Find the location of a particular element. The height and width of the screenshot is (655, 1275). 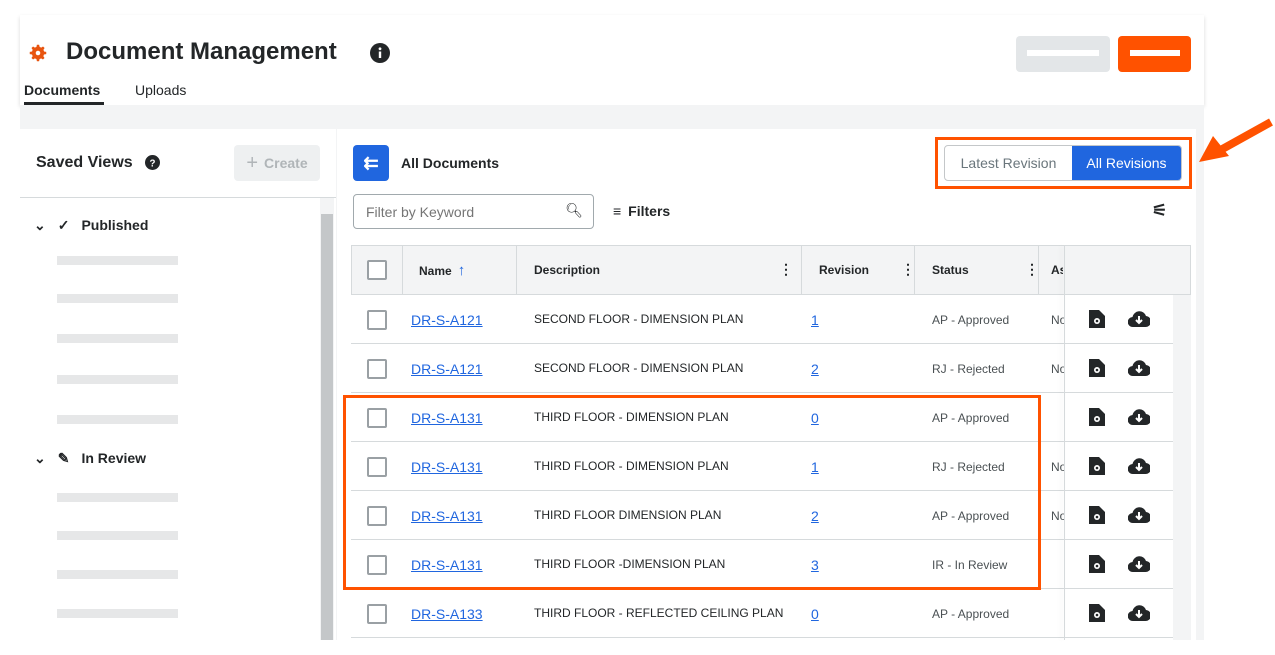

plus-icon: + is located at coordinates (252, 162).